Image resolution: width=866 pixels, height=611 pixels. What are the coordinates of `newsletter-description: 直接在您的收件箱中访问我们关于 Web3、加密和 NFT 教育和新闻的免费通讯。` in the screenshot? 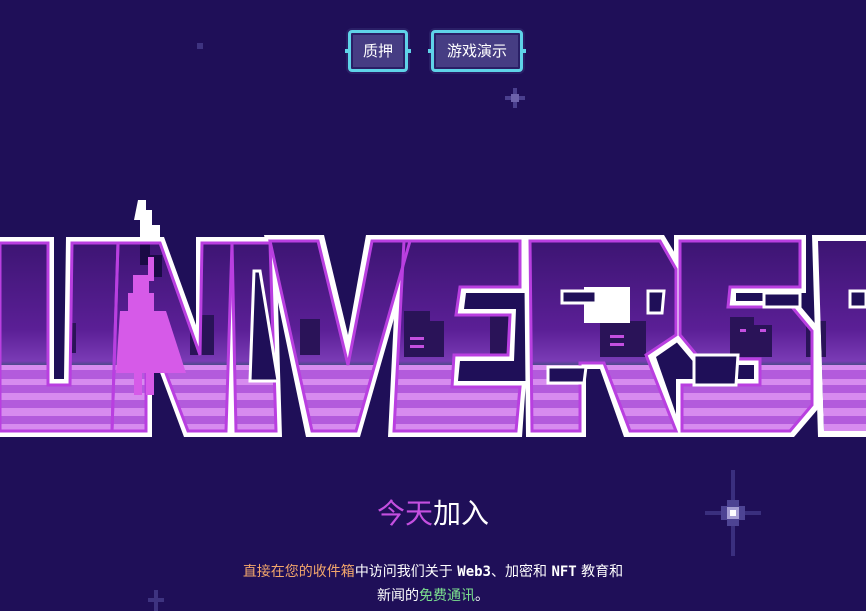 It's located at (433, 584).